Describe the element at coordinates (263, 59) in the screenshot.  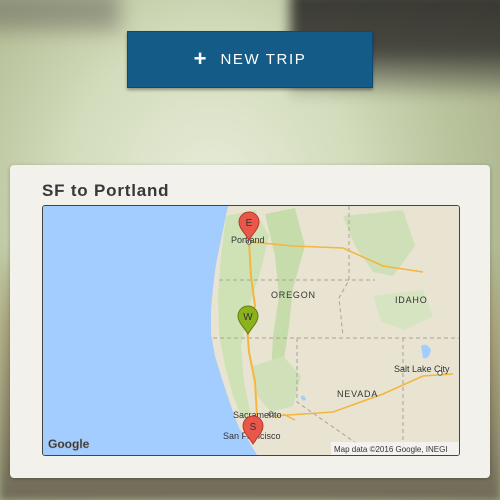
I see `new-trip-label: NEW TRIP` at that location.